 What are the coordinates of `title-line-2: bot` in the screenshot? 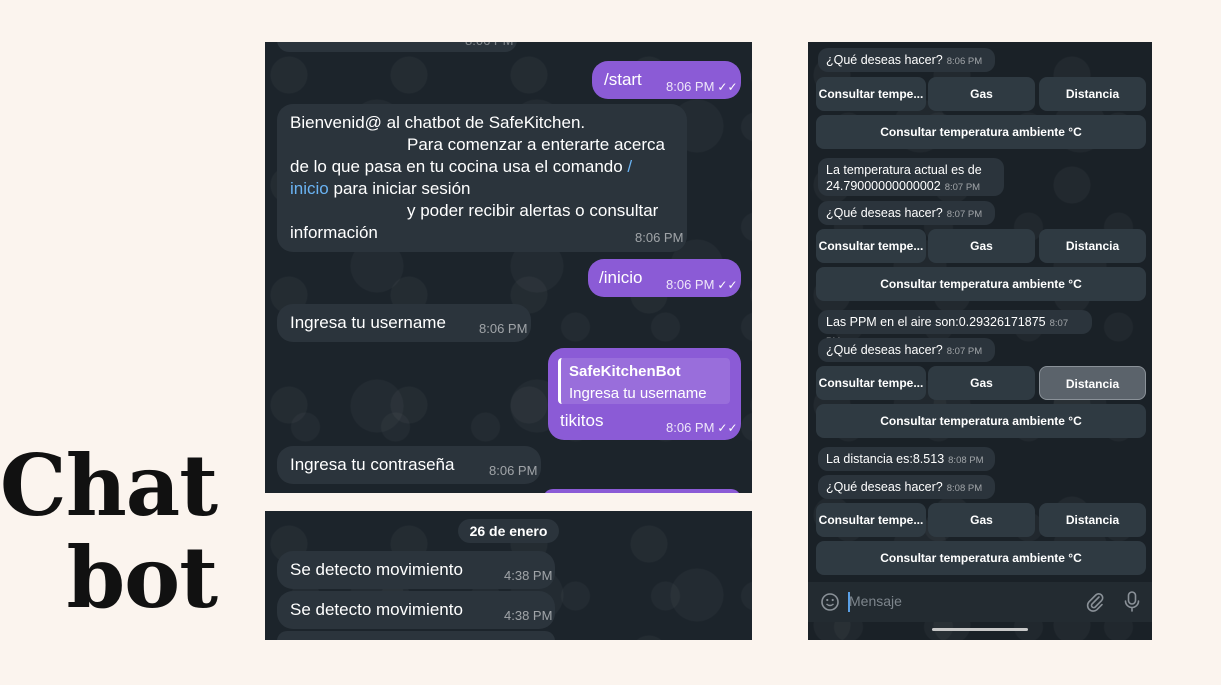 It's located at (142, 577).